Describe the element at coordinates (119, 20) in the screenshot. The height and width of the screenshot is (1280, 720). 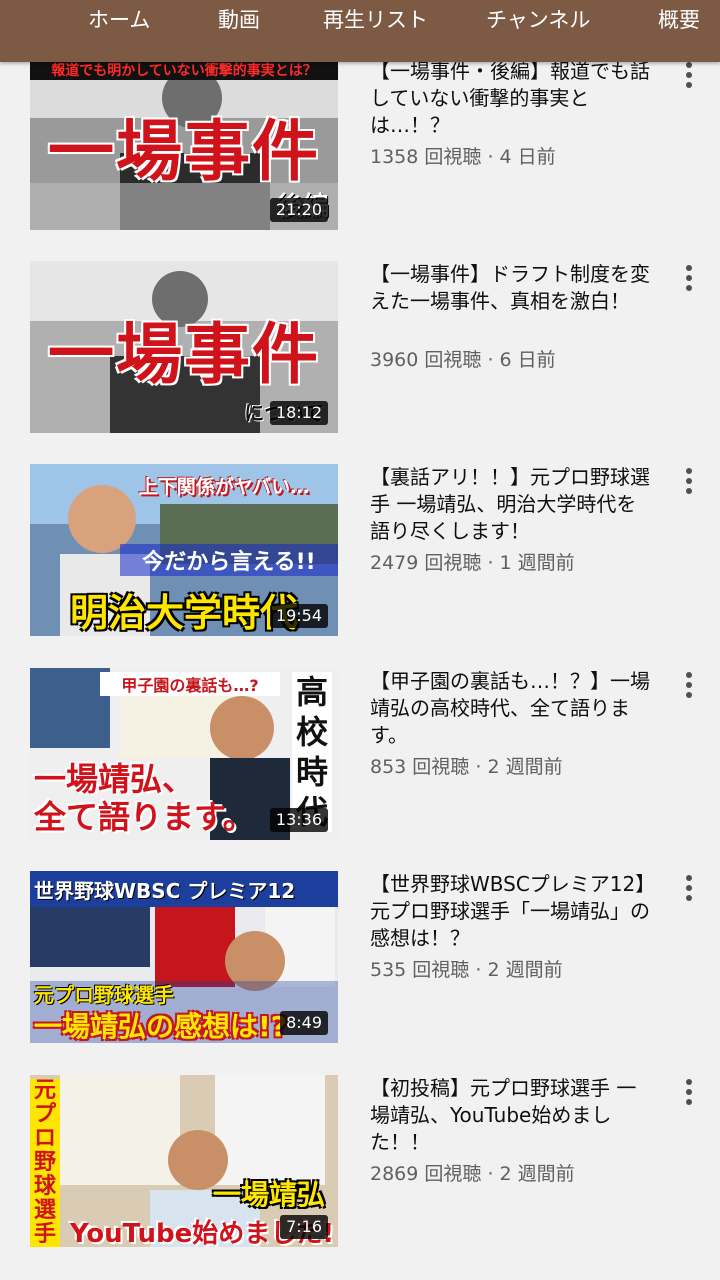
I see `tab-home: ホーム` at that location.